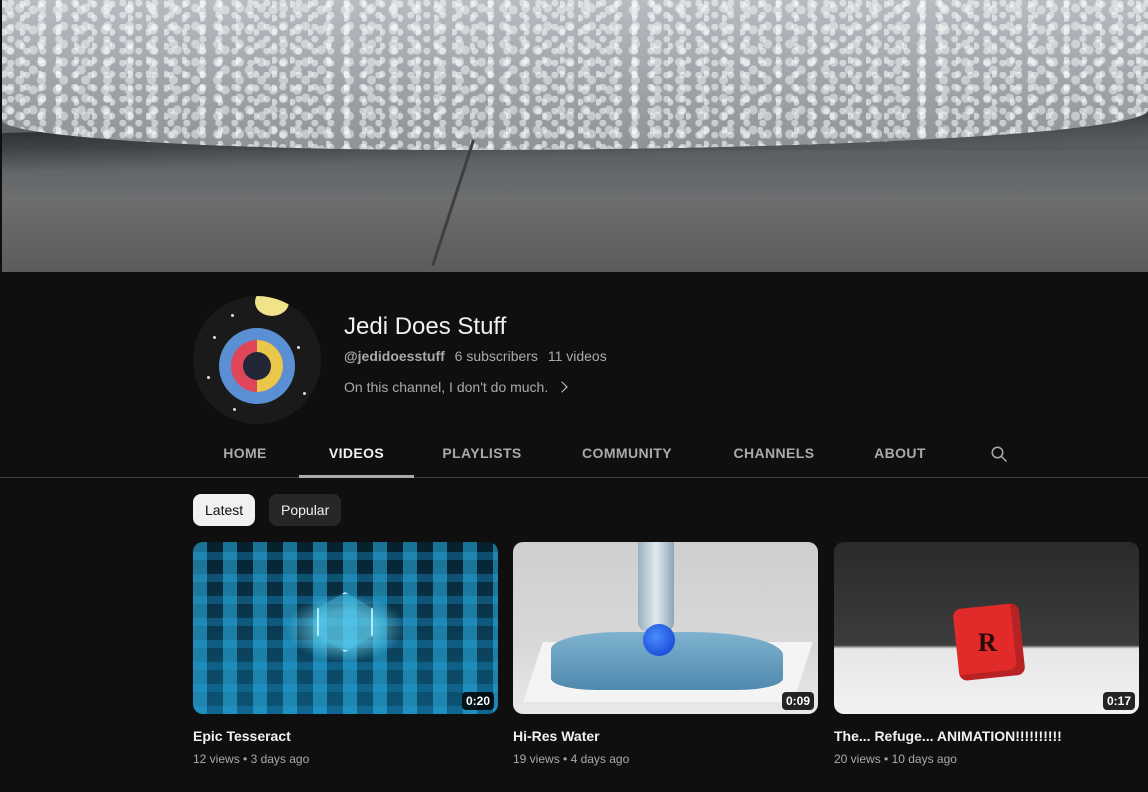 The image size is (1148, 792). What do you see at coordinates (1118, 701) in the screenshot?
I see `video-duration: 0:17` at bounding box center [1118, 701].